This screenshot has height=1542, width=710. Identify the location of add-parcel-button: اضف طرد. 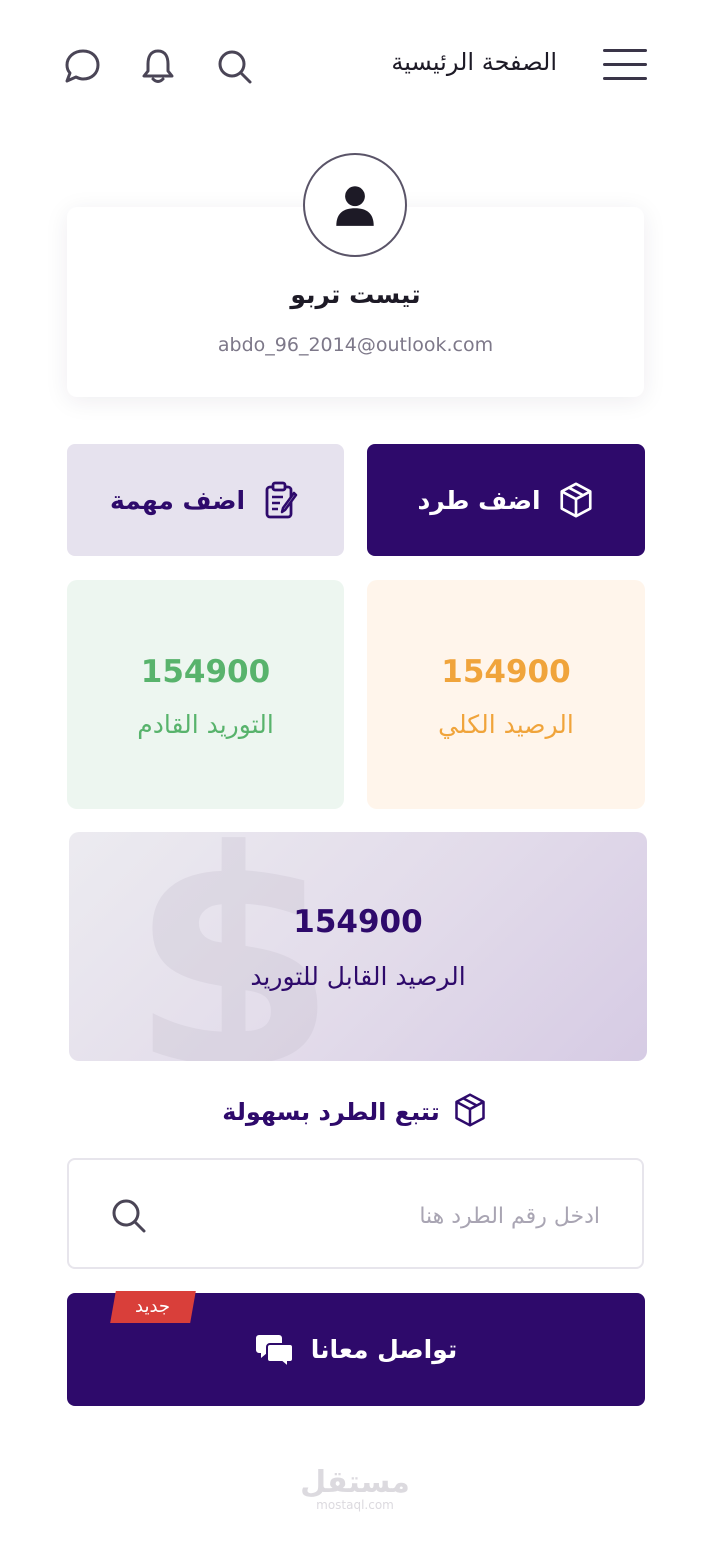
(506, 500).